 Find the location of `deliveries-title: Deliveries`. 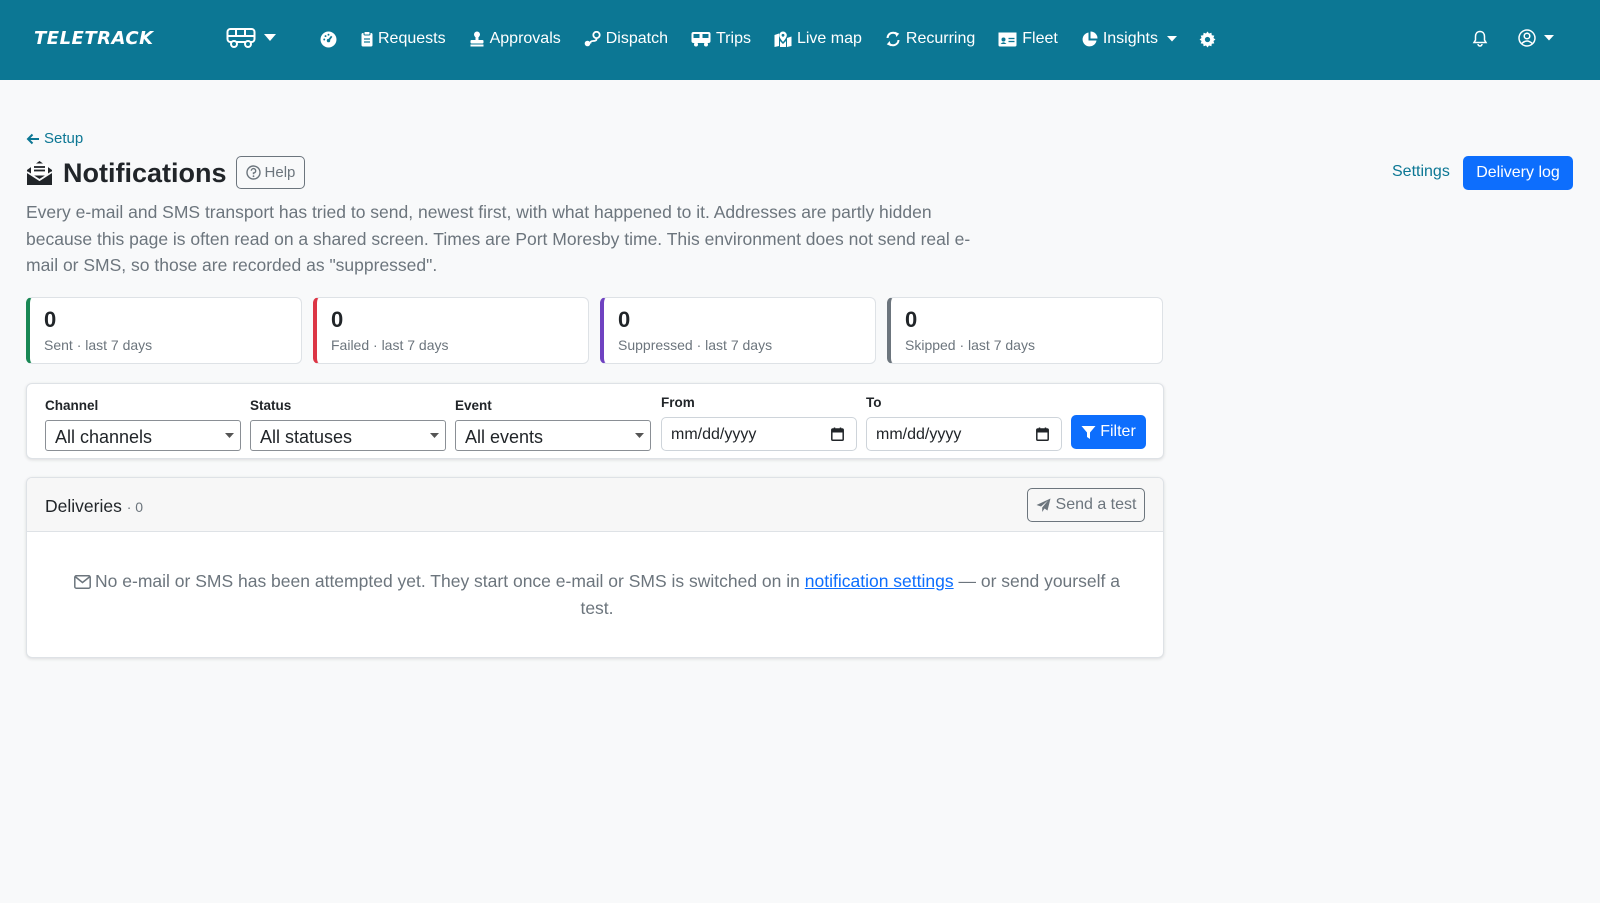

deliveries-title: Deliveries is located at coordinates (83, 506).